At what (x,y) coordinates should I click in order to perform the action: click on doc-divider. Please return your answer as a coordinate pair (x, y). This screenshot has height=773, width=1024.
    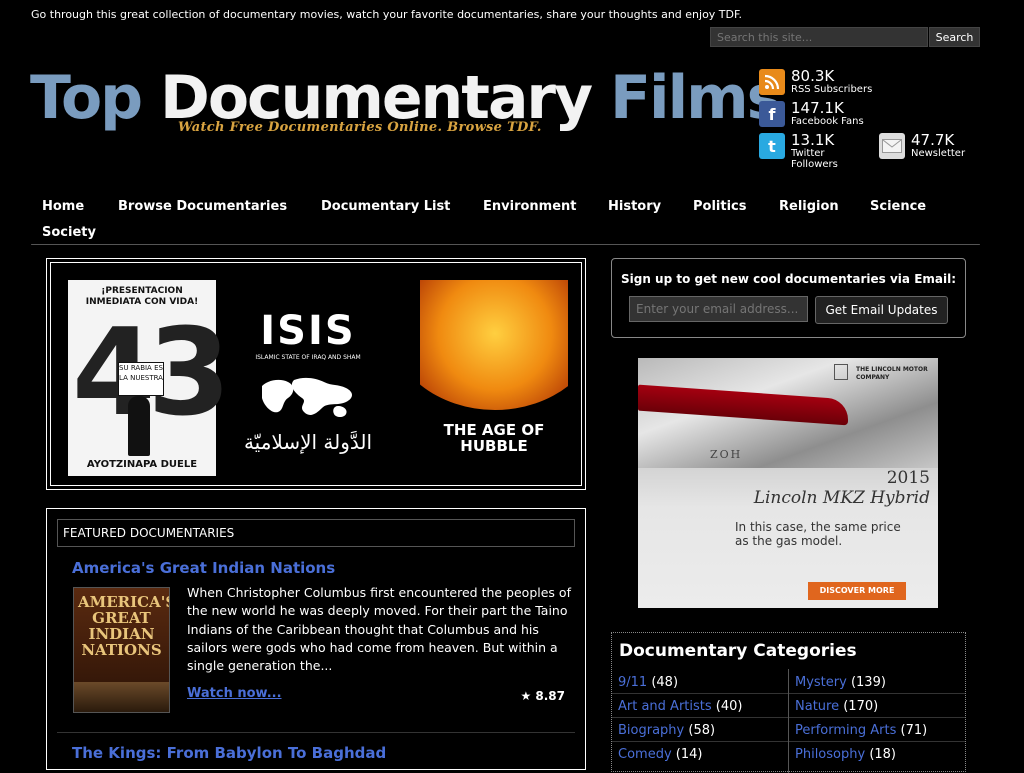
    Looking at the image, I should click on (316, 732).